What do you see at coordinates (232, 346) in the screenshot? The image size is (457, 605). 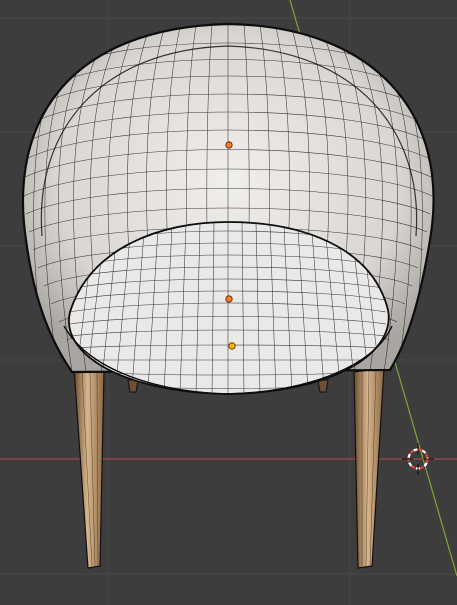 I see `base-origin-dot` at bounding box center [232, 346].